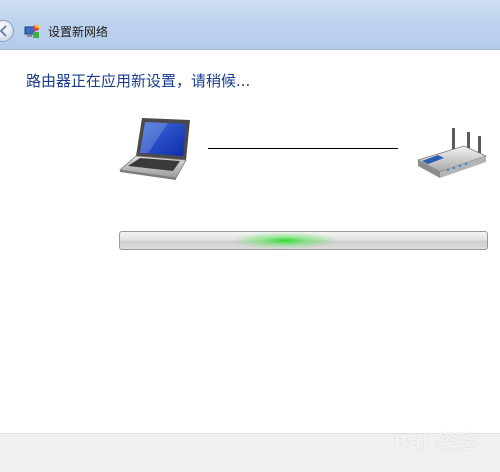 Image resolution: width=500 pixels, height=472 pixels. What do you see at coordinates (285, 240) in the screenshot?
I see `progress-marquee` at bounding box center [285, 240].